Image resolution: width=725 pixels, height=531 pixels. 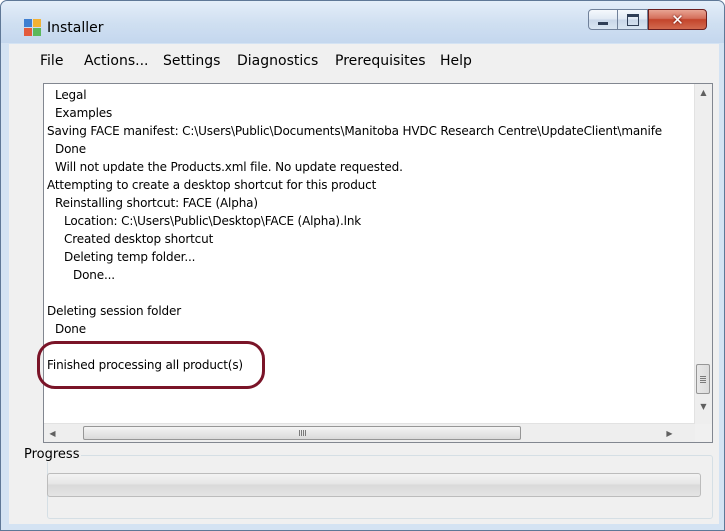 What do you see at coordinates (114, 311) in the screenshot?
I see `log-line: Deleting session folder` at bounding box center [114, 311].